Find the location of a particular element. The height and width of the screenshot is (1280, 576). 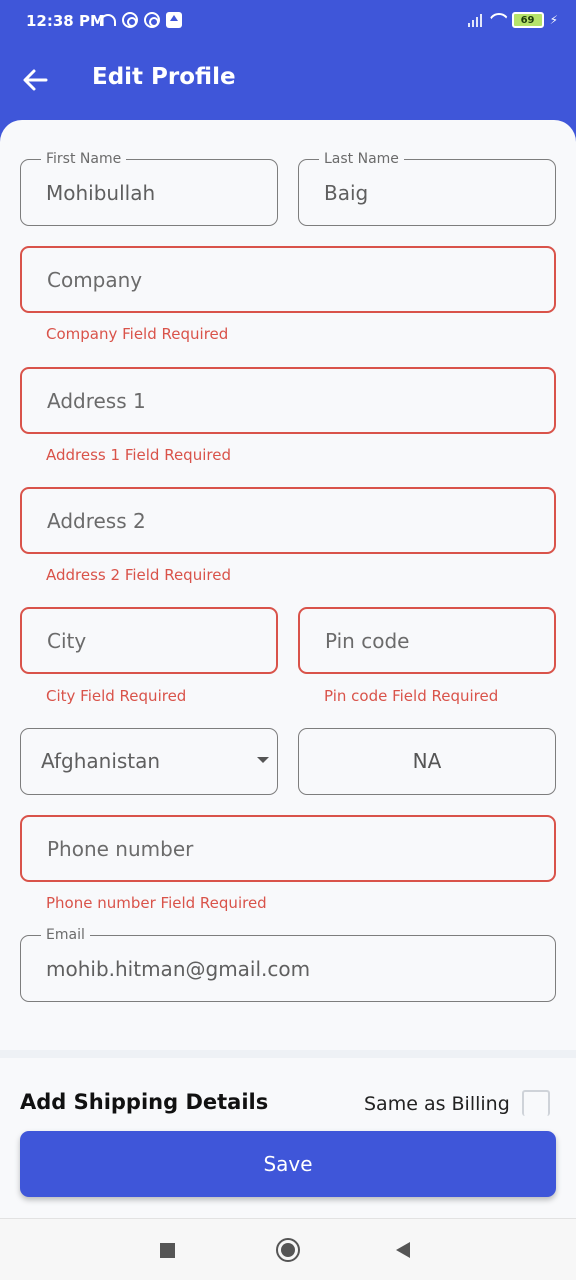

page-title: Edit Profile is located at coordinates (164, 77).